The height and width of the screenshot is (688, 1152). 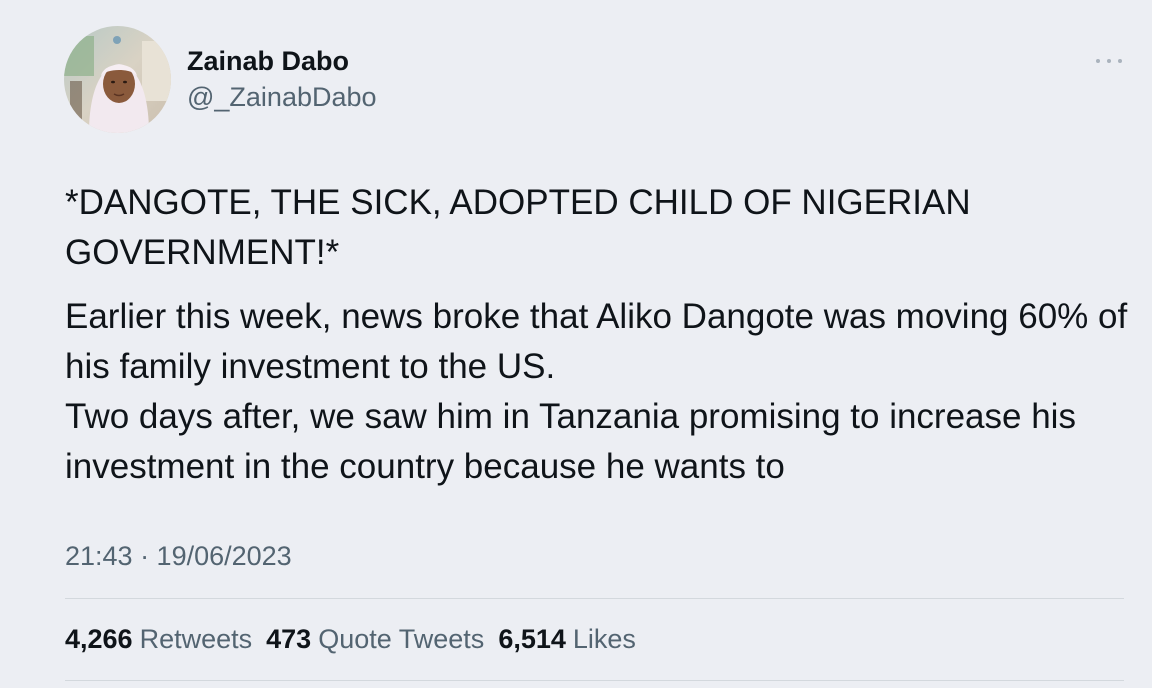 I want to click on author-handle: @_ZainabDabo, so click(x=282, y=97).